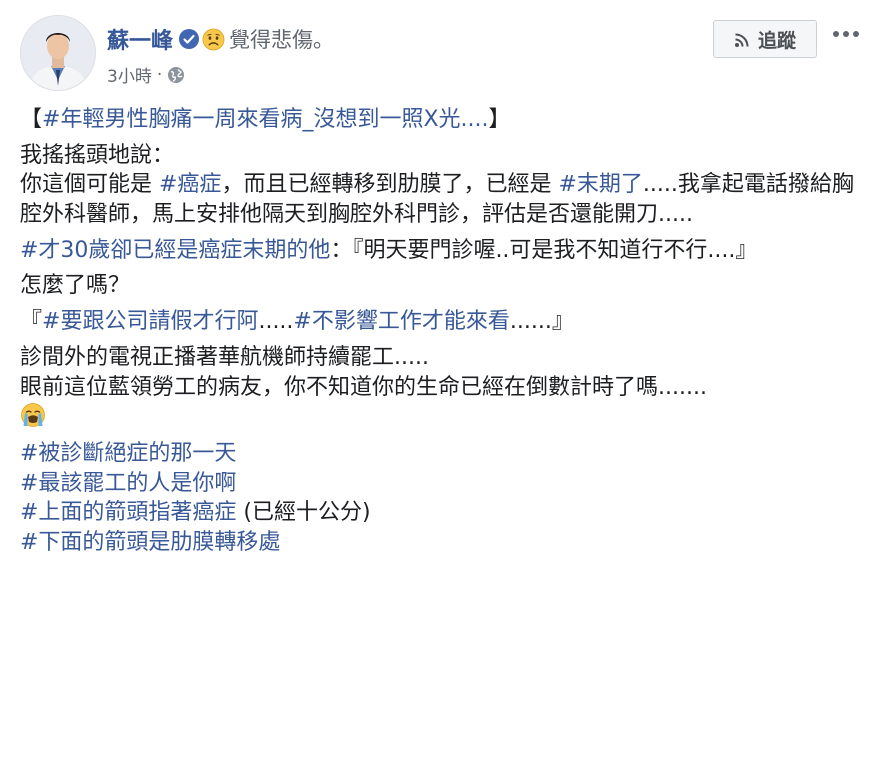 The height and width of the screenshot is (760, 875). I want to click on paragraph-2: #才30歲卻已經是癌症末期的他：『明天要門診喔..可是我不知道行不行....』, so click(440, 251).